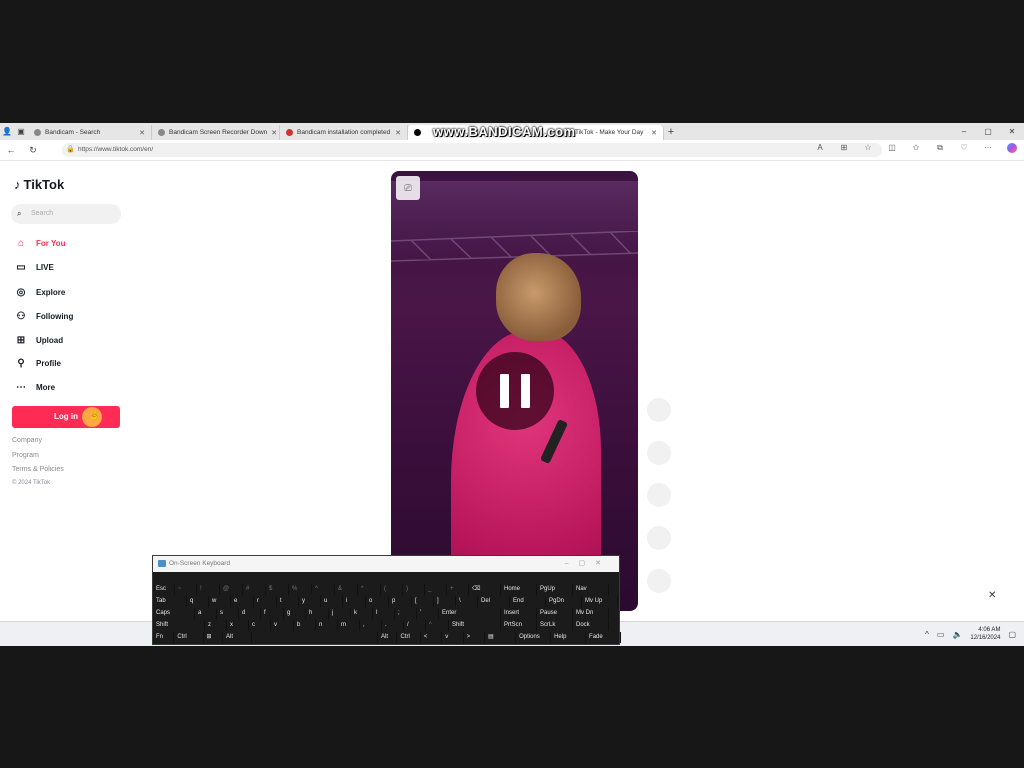 Image resolution: width=1024 pixels, height=768 pixels. Describe the element at coordinates (844, 149) in the screenshot. I see `app-available-icon: ⊞` at that location.